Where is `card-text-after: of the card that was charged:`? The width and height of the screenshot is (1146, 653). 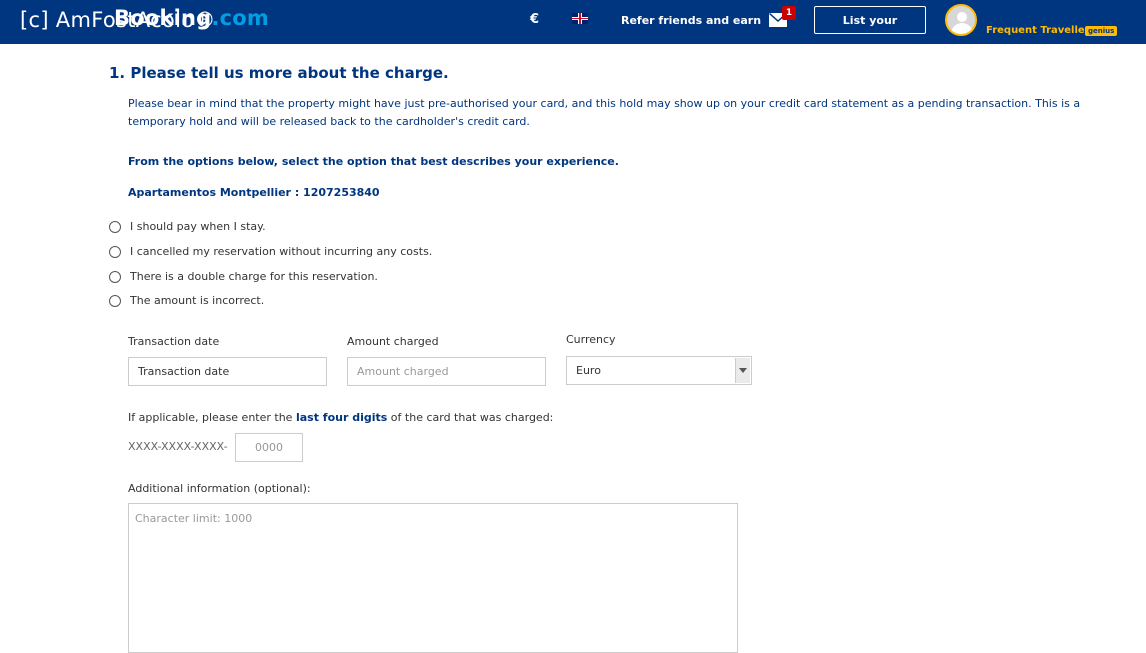
card-text-after: of the card that was charged: is located at coordinates (470, 417).